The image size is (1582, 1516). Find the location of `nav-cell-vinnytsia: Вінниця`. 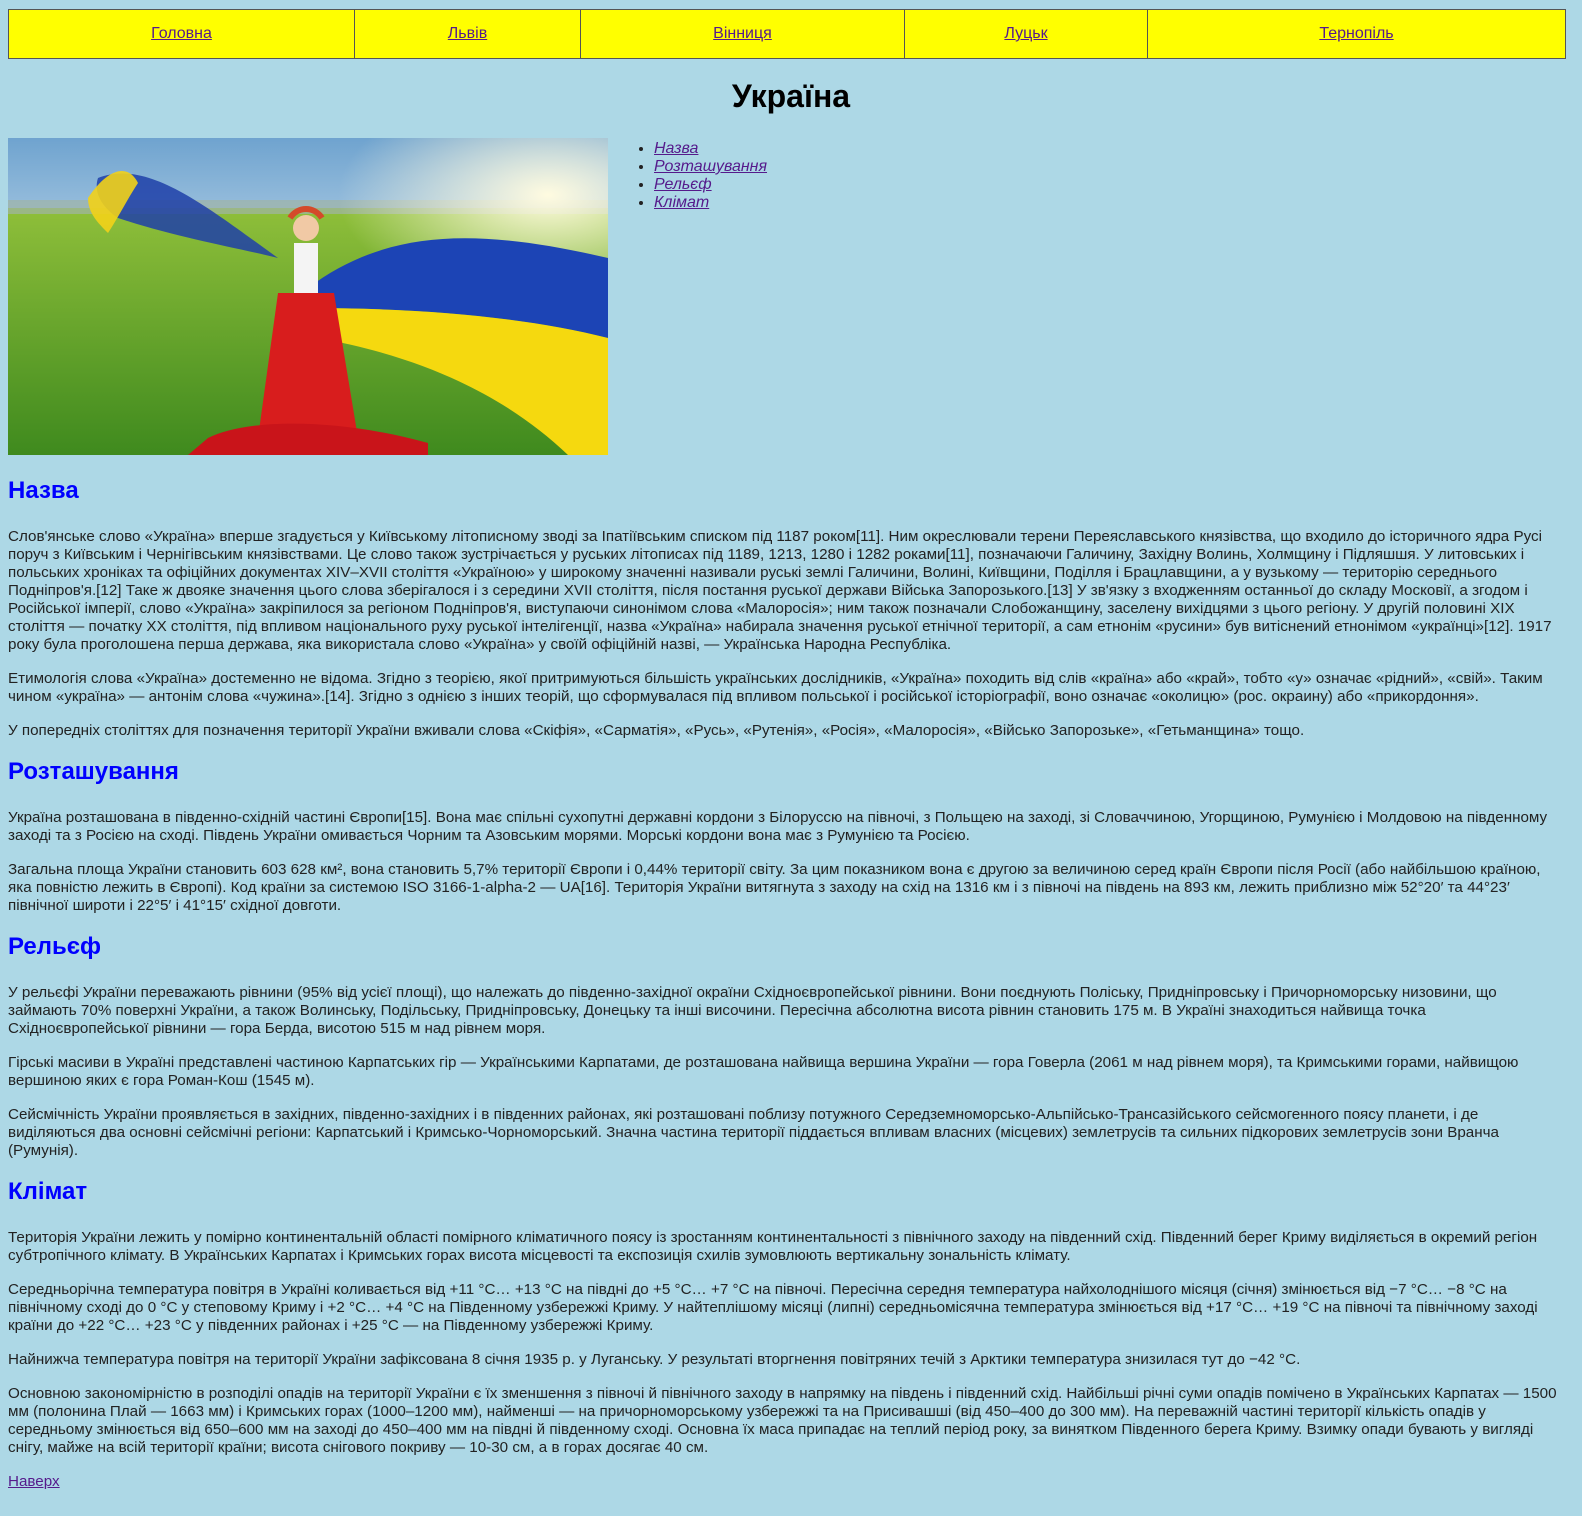

nav-cell-vinnytsia: Вінниця is located at coordinates (743, 34).